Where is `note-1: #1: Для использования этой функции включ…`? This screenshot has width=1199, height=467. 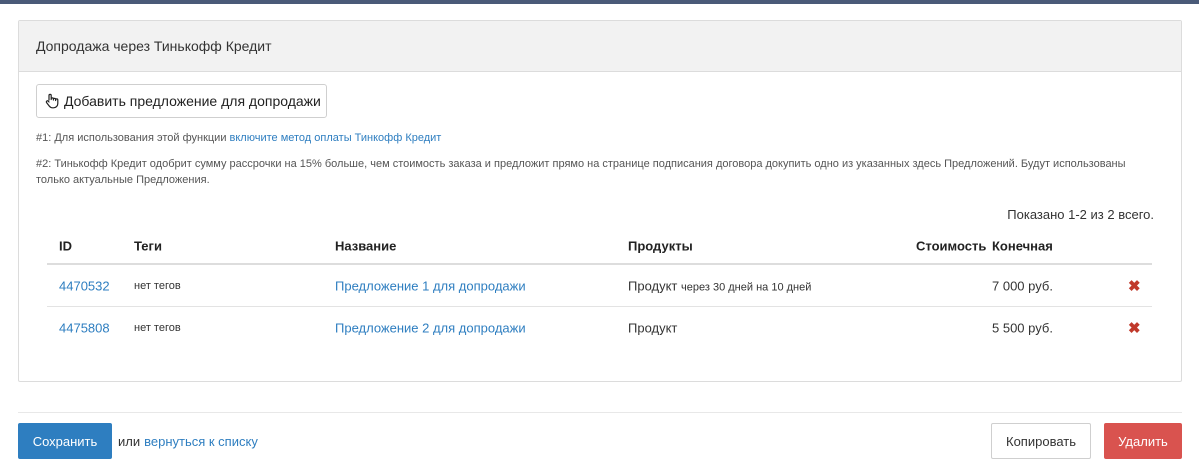
note-1: #1: Для использования этой функции включ… is located at coordinates (238, 139).